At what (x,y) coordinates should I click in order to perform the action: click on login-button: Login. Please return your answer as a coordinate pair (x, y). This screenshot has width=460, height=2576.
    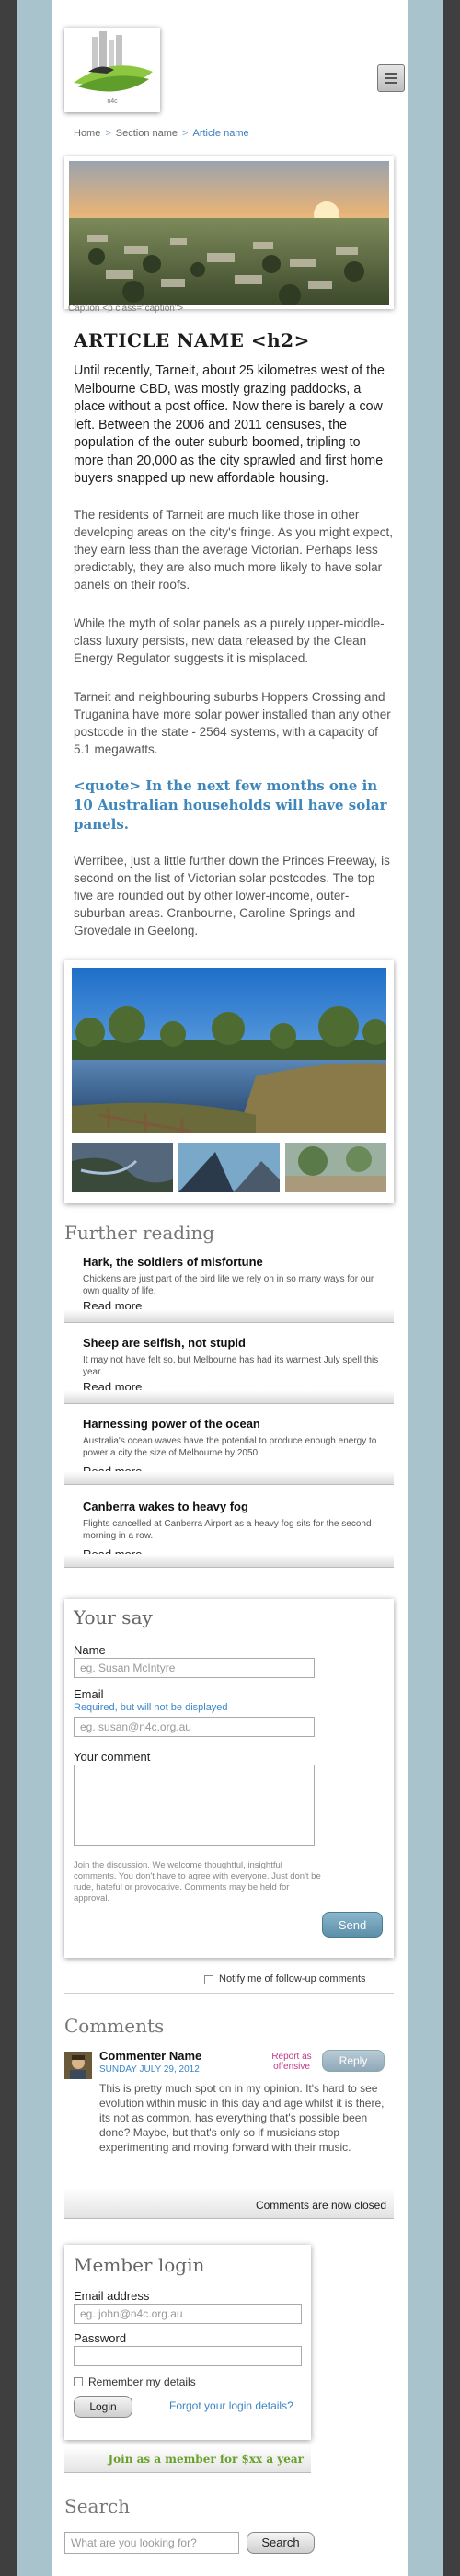
    Looking at the image, I should click on (103, 2407).